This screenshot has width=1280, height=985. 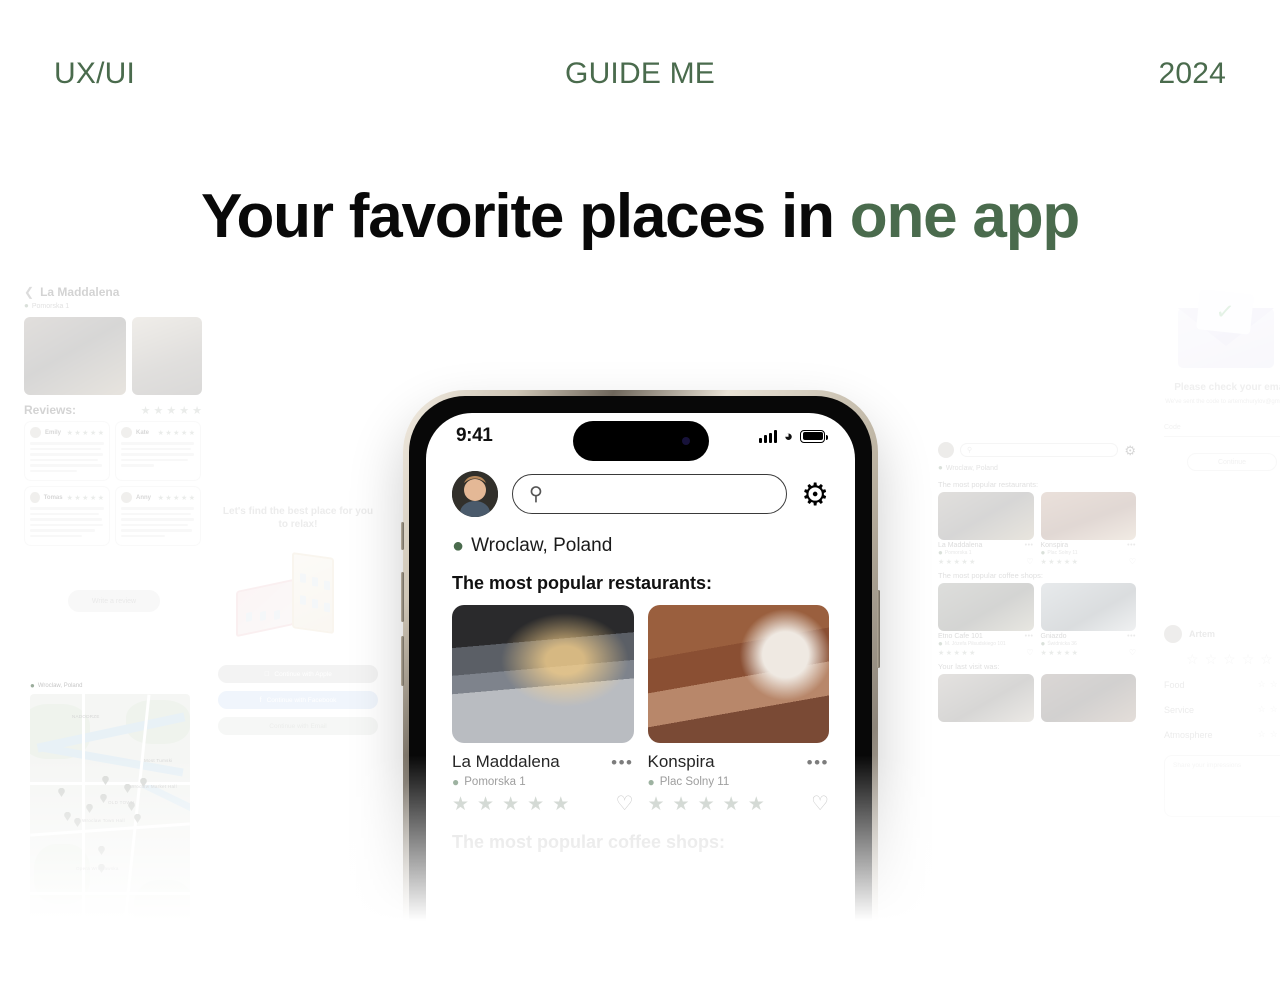 What do you see at coordinates (1232, 462) in the screenshot?
I see `continue-button: Continue` at bounding box center [1232, 462].